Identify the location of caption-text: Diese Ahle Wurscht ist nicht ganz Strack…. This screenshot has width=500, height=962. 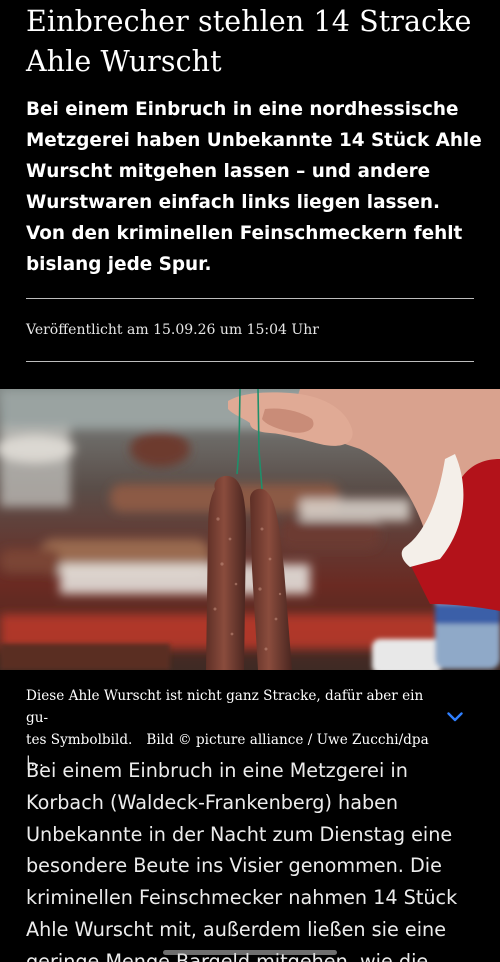
(225, 707).